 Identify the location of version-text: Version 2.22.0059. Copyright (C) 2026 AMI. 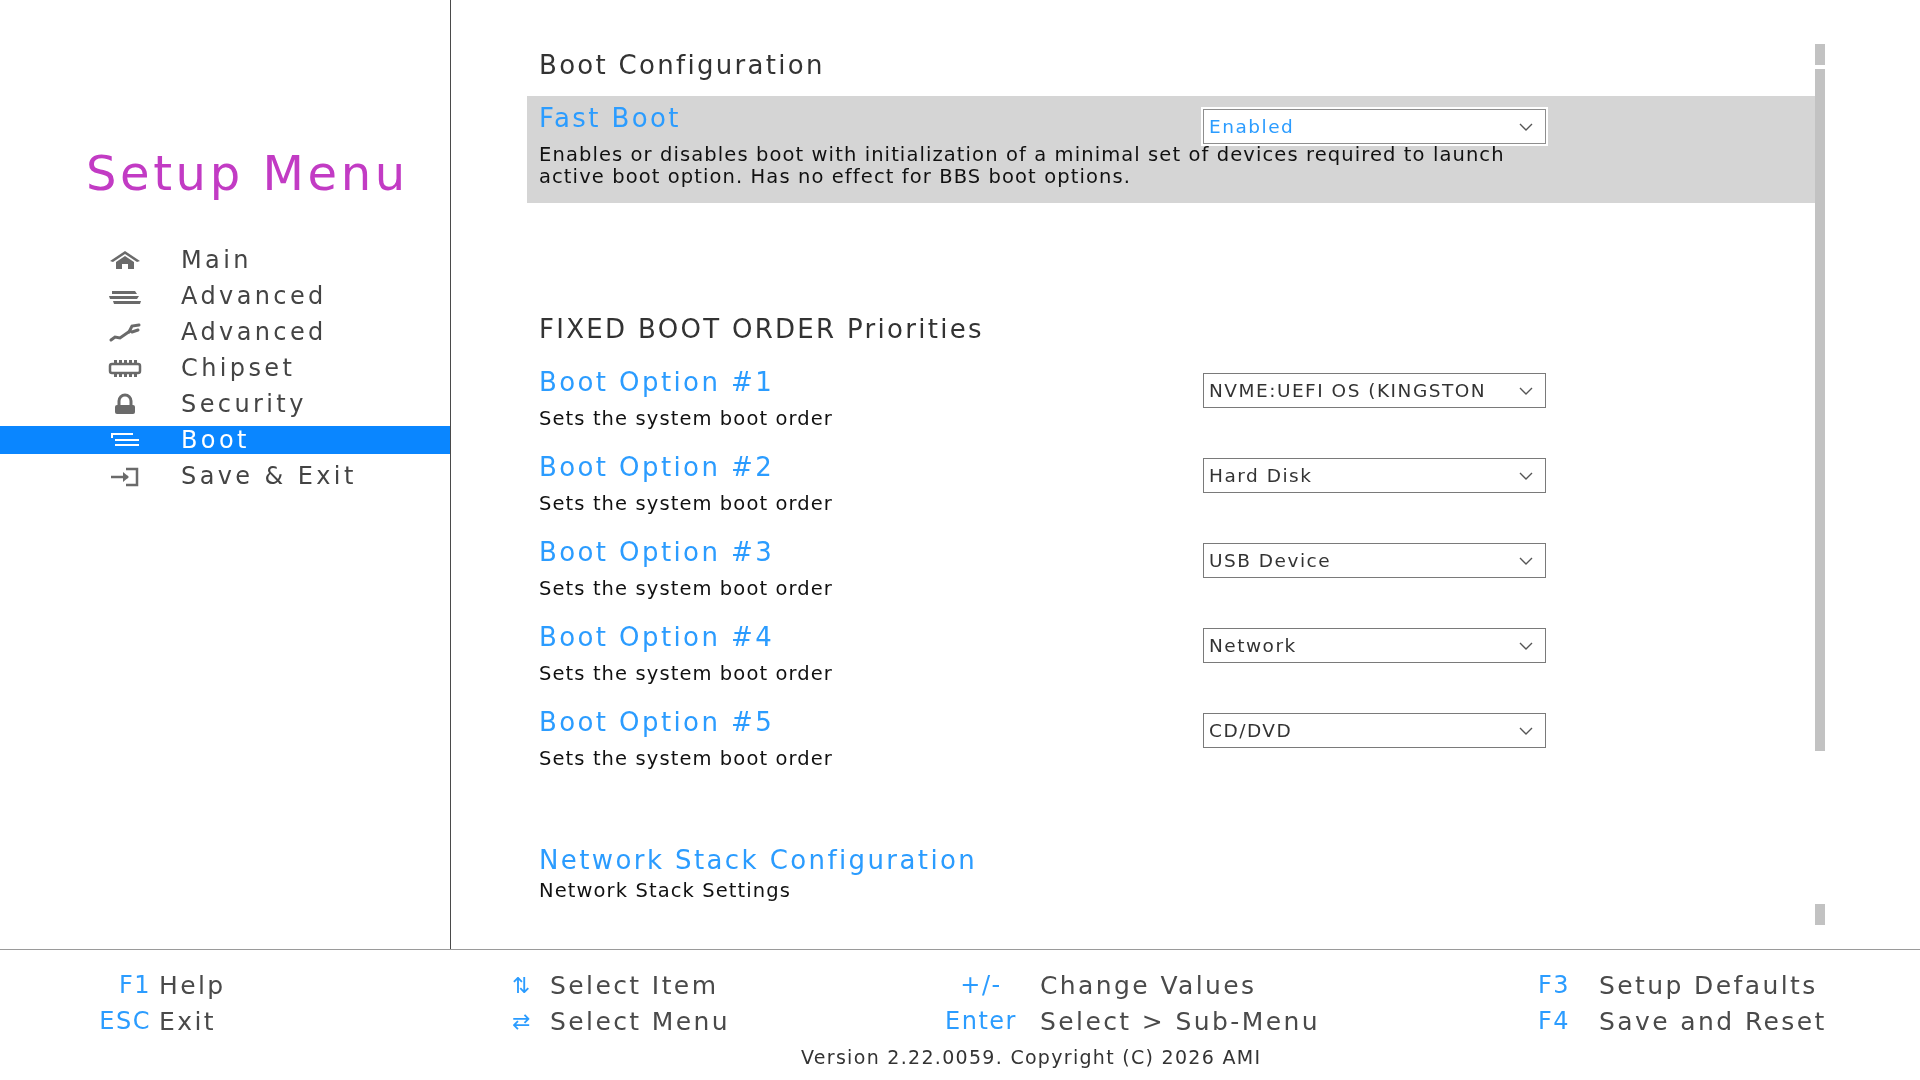
(1031, 1057).